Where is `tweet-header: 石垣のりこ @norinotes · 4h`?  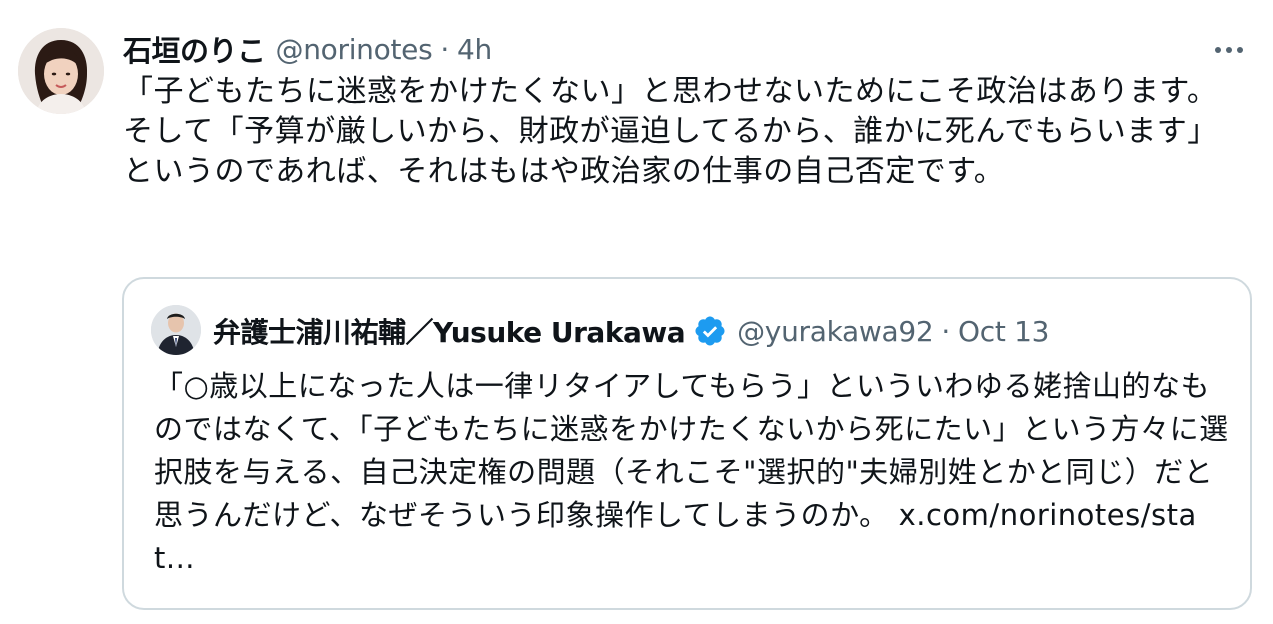
tweet-header: 石垣のりこ @norinotes · 4h is located at coordinates (307, 49).